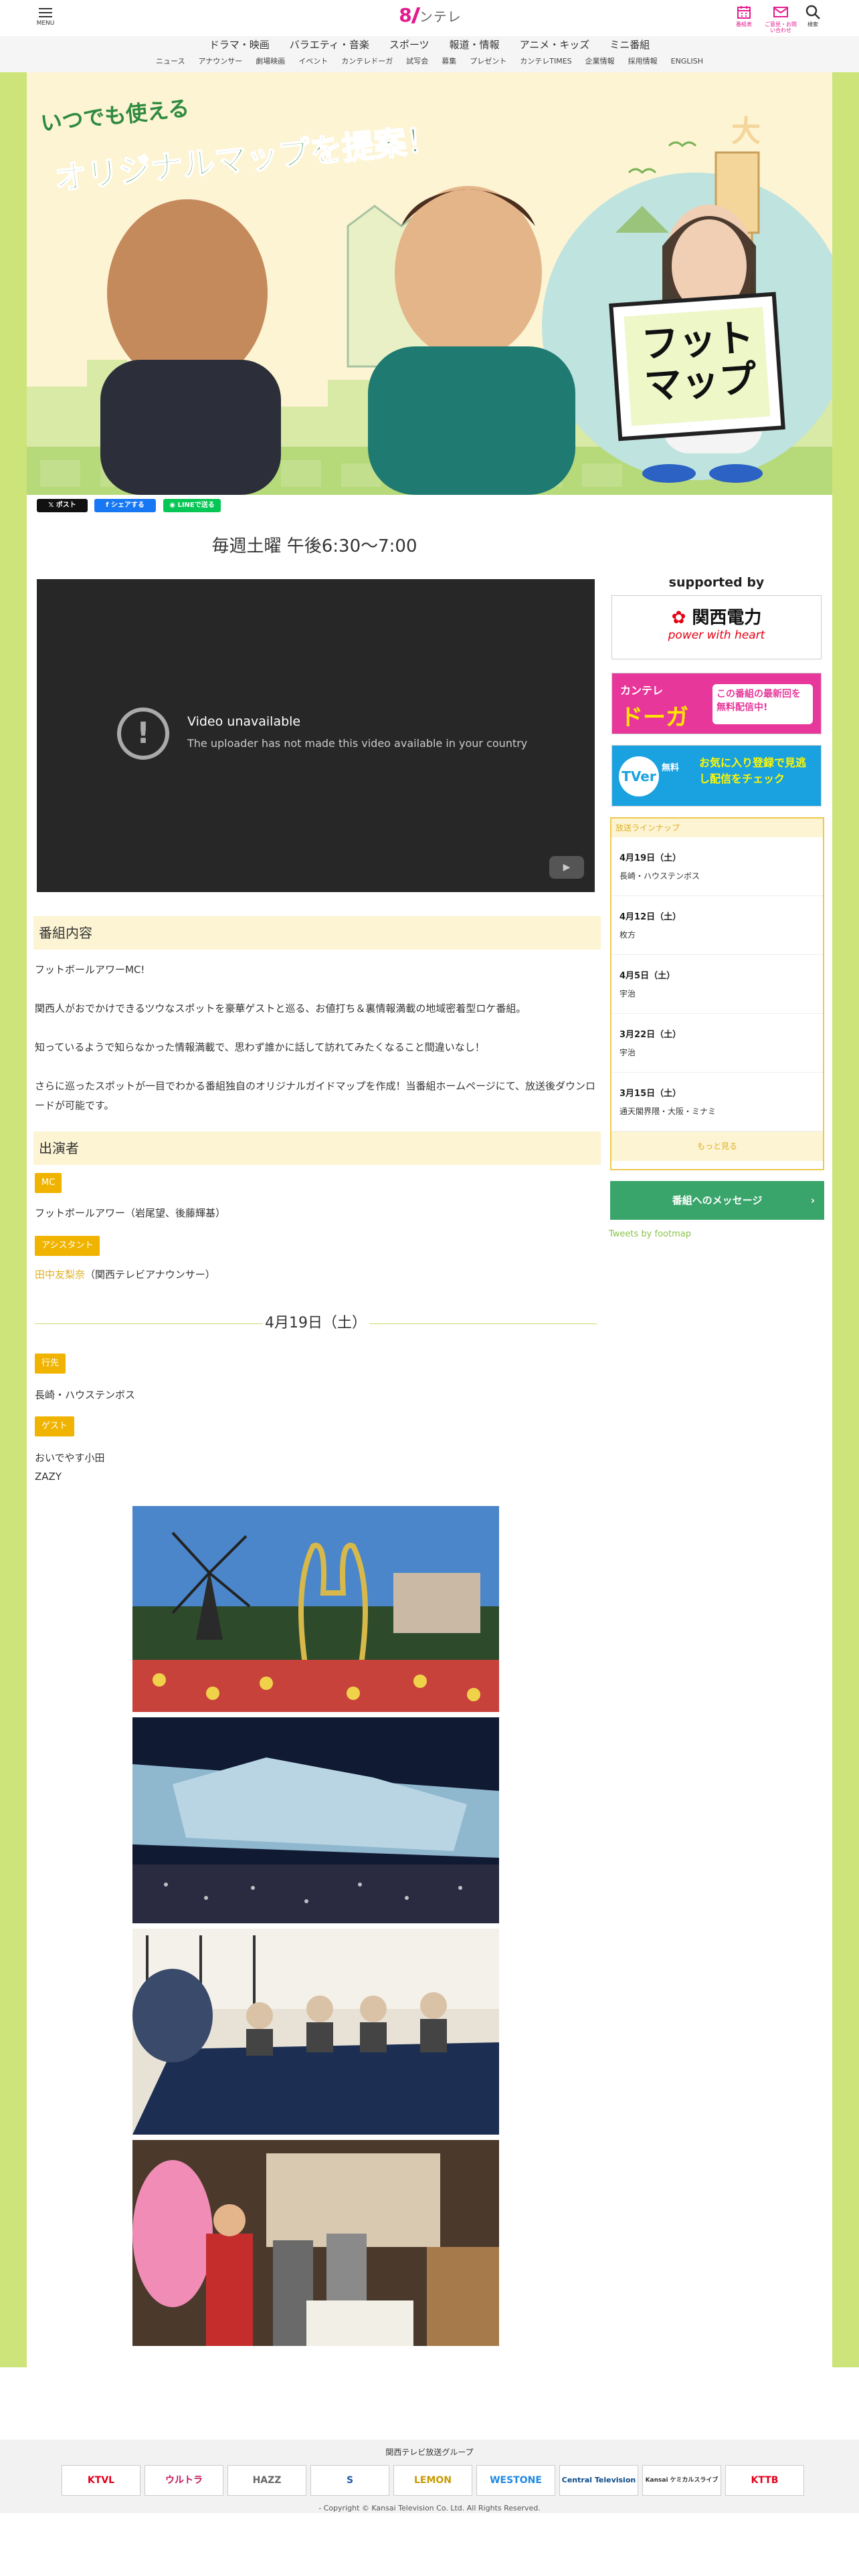 This screenshot has width=859, height=2576. What do you see at coordinates (483, 1323) in the screenshot?
I see `divider-right` at bounding box center [483, 1323].